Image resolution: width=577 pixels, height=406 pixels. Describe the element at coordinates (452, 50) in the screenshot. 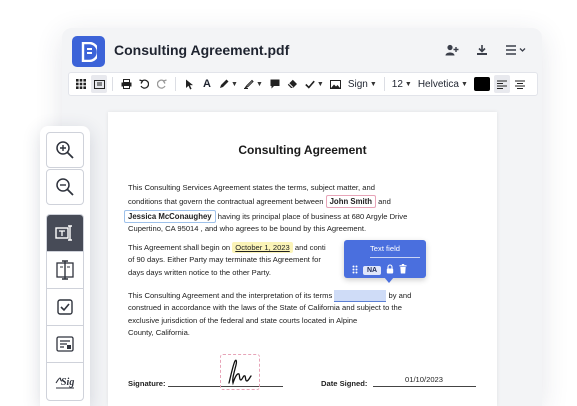

I see `add-user-icon` at that location.